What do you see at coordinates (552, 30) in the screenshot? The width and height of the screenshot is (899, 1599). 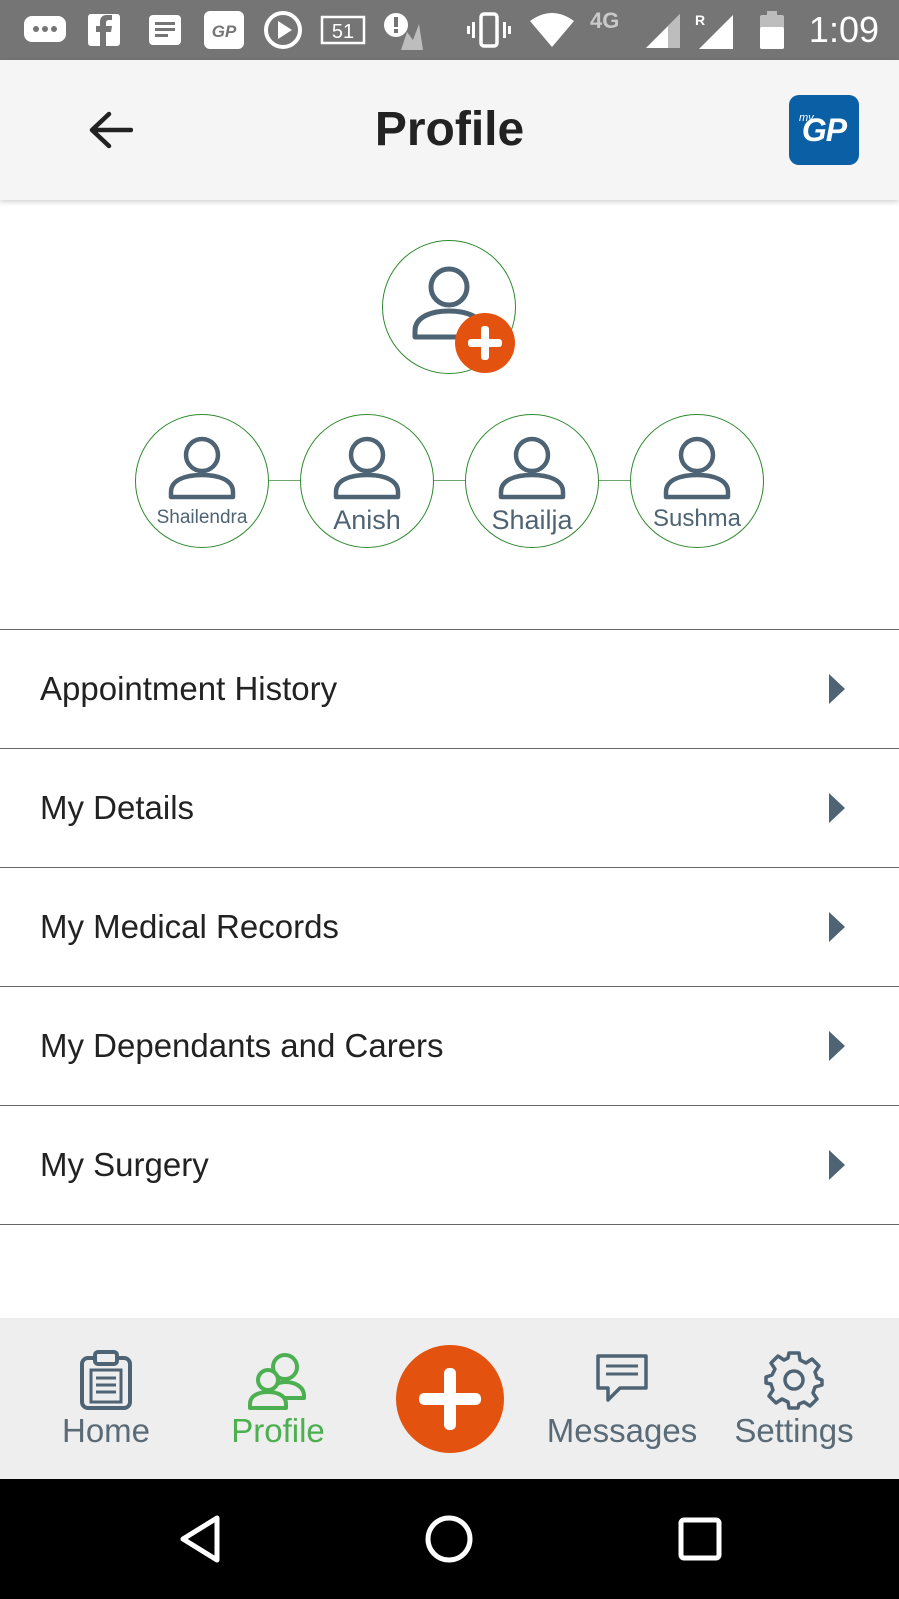 I see `wifi-icon` at bounding box center [552, 30].